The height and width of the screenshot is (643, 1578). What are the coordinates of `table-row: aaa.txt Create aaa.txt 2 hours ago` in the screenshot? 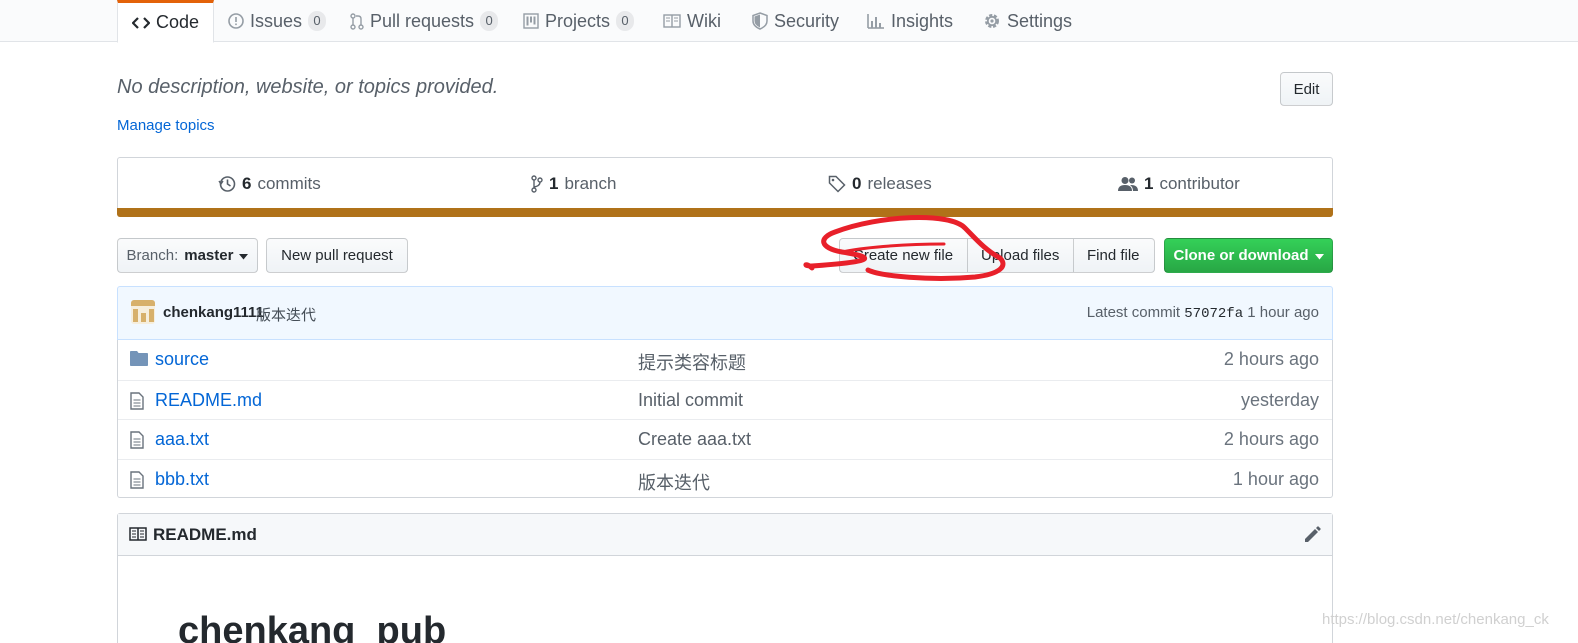 It's located at (725, 439).